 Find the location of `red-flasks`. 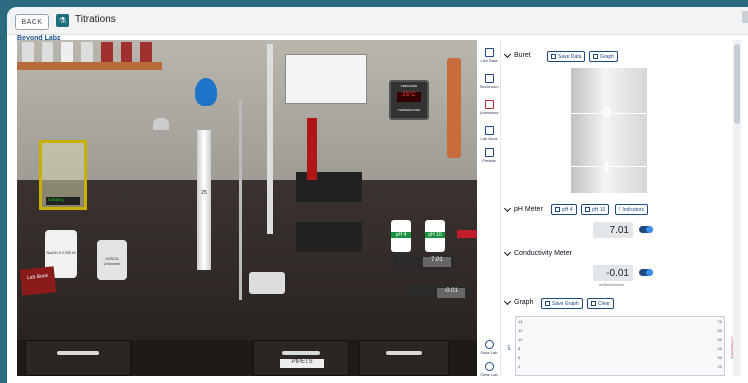

red-flasks is located at coordinates (312, 149).